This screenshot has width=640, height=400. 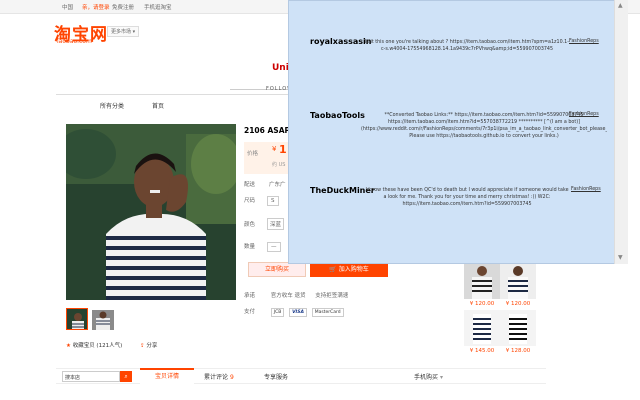 I want to click on review-count: 9, so click(x=231, y=377).